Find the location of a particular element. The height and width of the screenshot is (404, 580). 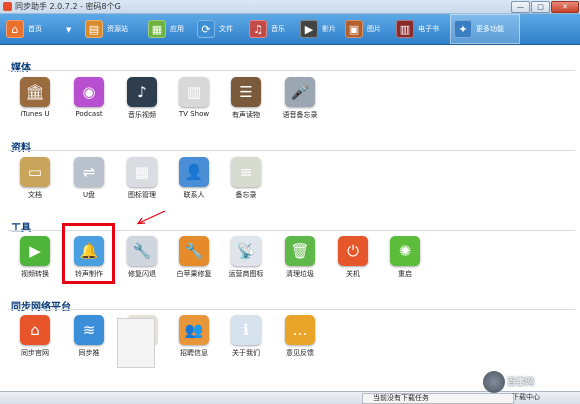

section-title-media: 媒体 is located at coordinates (21, 68).